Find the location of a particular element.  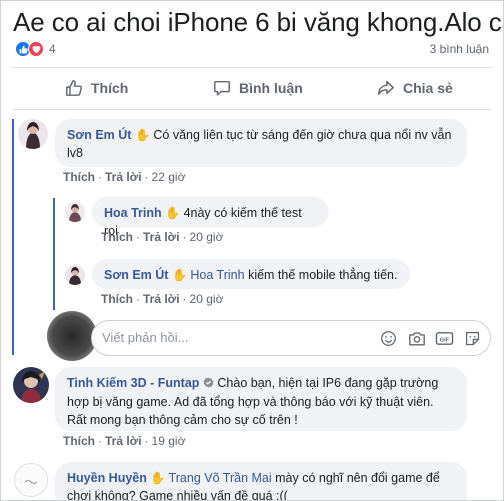

thread-indicator is located at coordinates (13, 237).